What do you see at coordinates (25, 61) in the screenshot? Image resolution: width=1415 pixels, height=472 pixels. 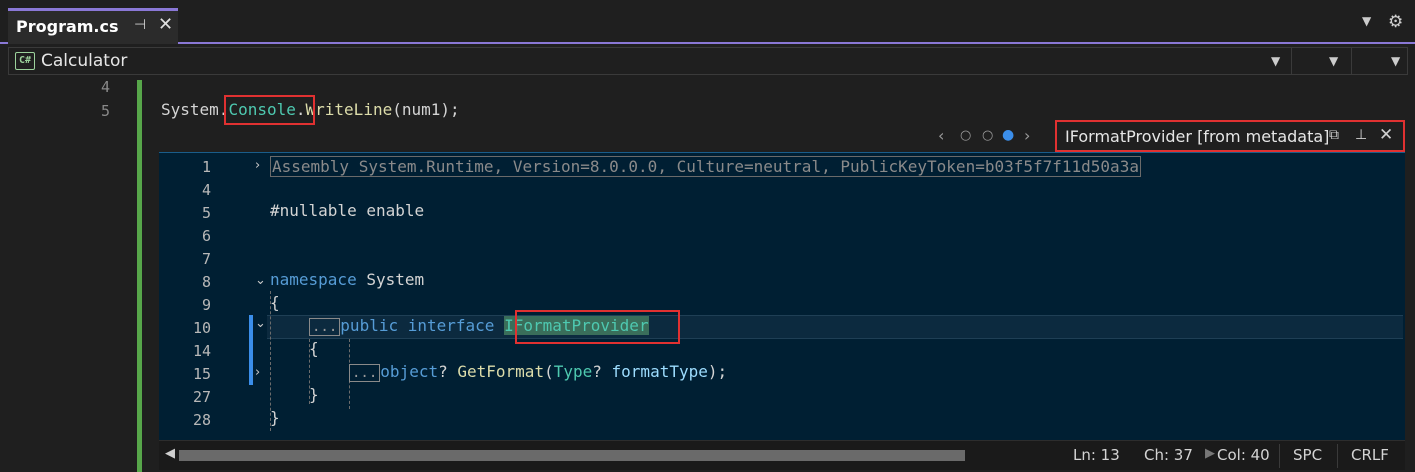 I see `csharp-project-icon: C#` at bounding box center [25, 61].